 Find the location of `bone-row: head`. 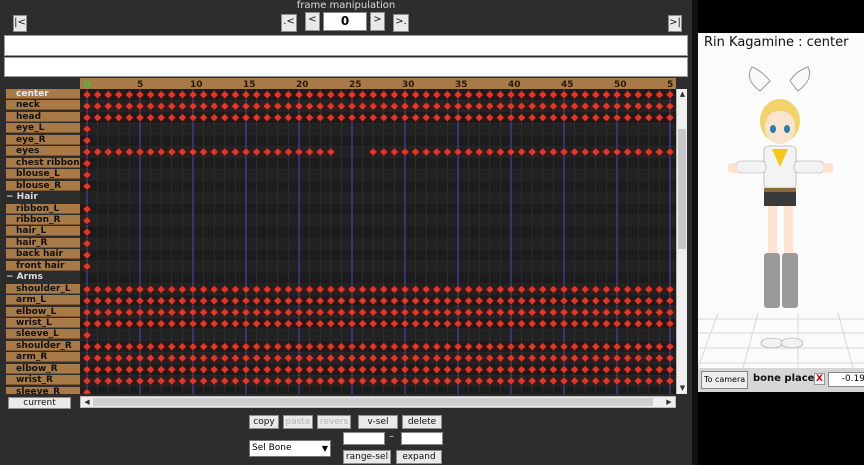

bone-row: head is located at coordinates (43, 116).